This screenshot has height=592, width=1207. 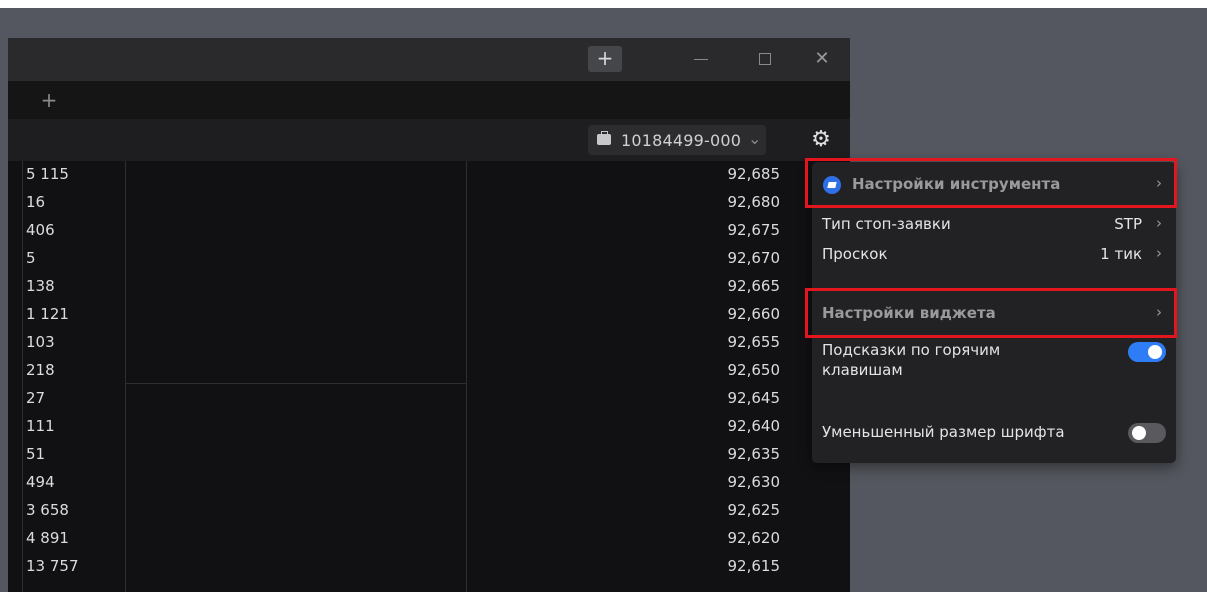 What do you see at coordinates (765, 59) in the screenshot?
I see `maximize-button` at bounding box center [765, 59].